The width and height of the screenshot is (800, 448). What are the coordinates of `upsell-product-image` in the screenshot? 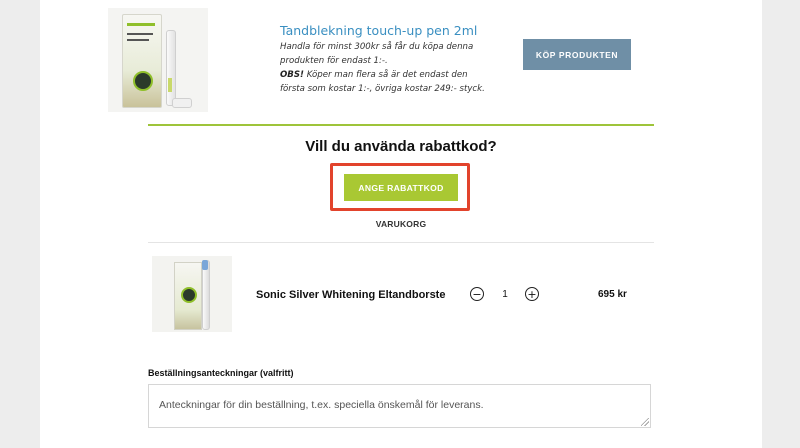 It's located at (158, 60).